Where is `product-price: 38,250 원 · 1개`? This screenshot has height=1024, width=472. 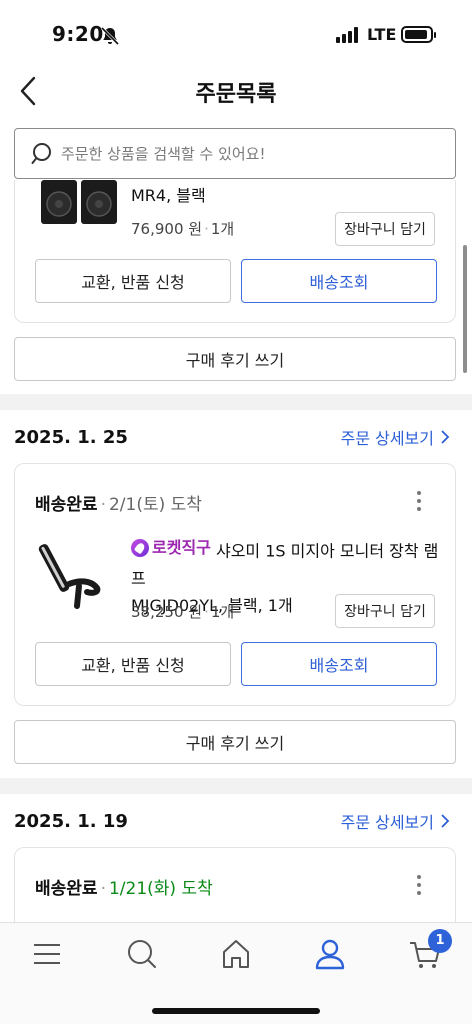 product-price: 38,250 원 · 1개 is located at coordinates (183, 612).